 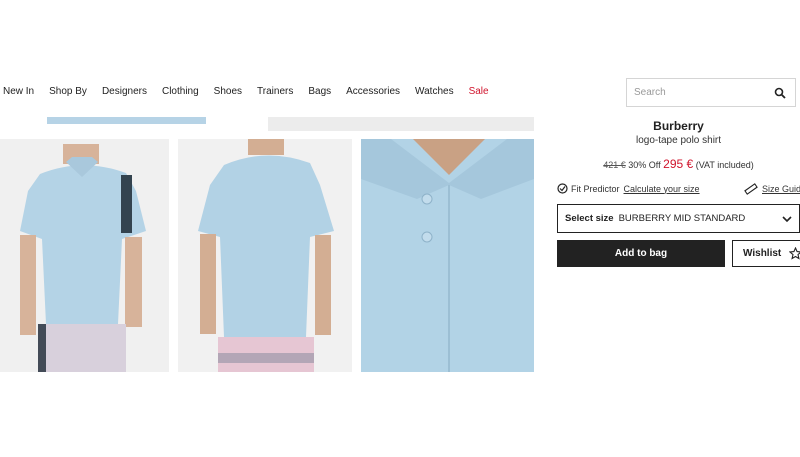 What do you see at coordinates (124, 91) in the screenshot?
I see `nav-designers: Designers` at bounding box center [124, 91].